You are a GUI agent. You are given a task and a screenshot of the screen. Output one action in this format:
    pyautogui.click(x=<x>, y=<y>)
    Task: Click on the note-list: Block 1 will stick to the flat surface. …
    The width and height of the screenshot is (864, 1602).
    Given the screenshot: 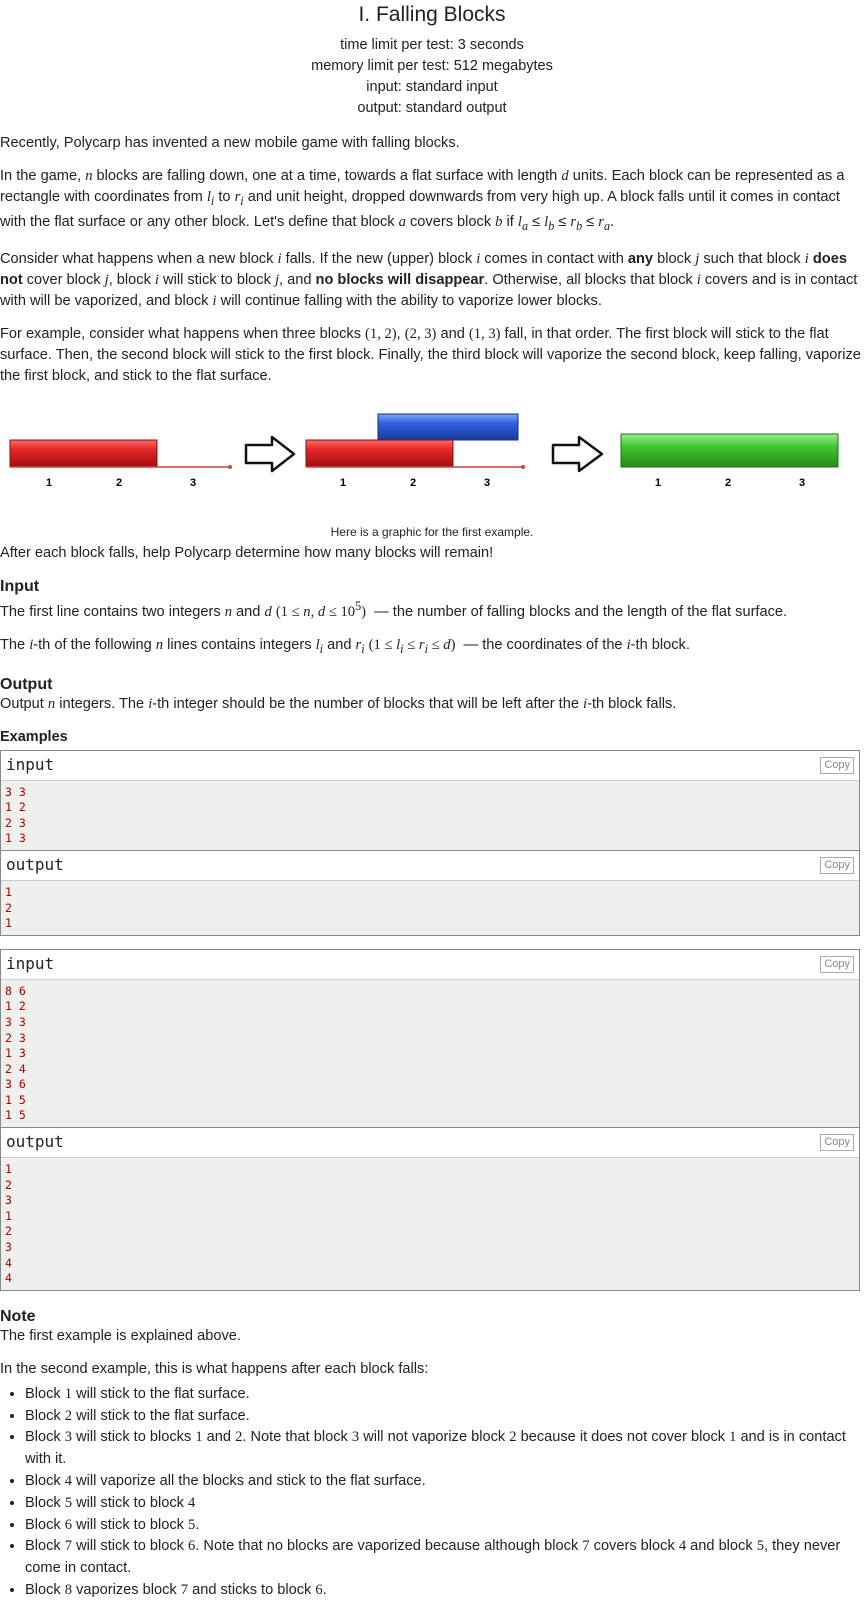 What is the action you would take?
    pyautogui.click(x=432, y=1493)
    